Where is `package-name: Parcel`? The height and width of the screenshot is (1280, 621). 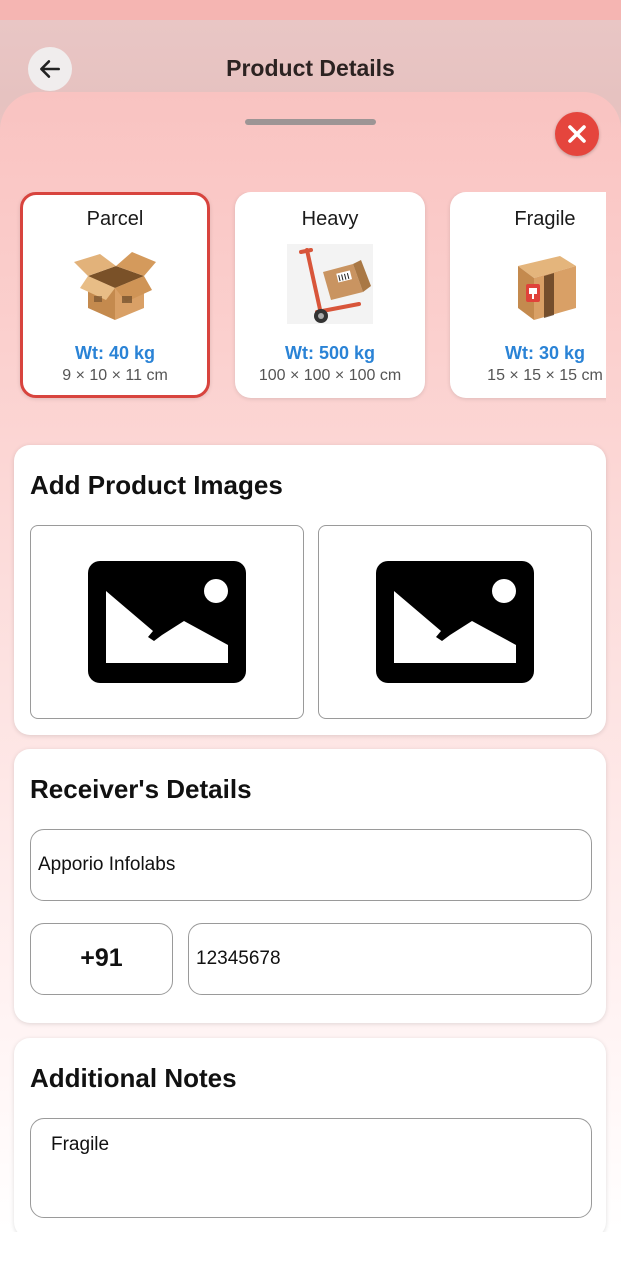
package-name: Parcel is located at coordinates (115, 219).